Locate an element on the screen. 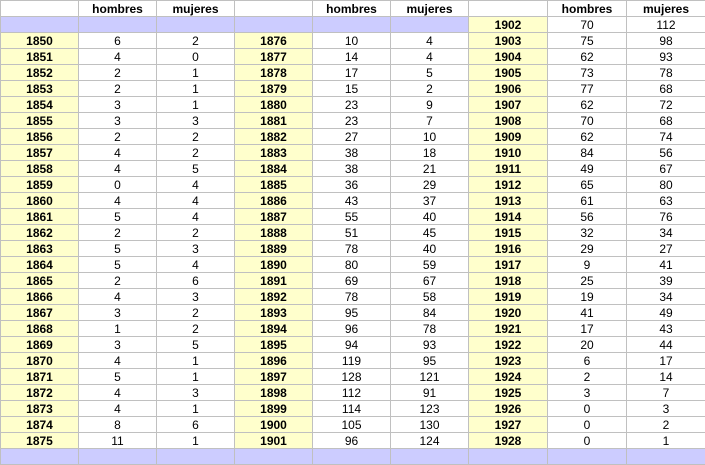 The height and width of the screenshot is (465, 705). year-cell: 1919 is located at coordinates (508, 296).